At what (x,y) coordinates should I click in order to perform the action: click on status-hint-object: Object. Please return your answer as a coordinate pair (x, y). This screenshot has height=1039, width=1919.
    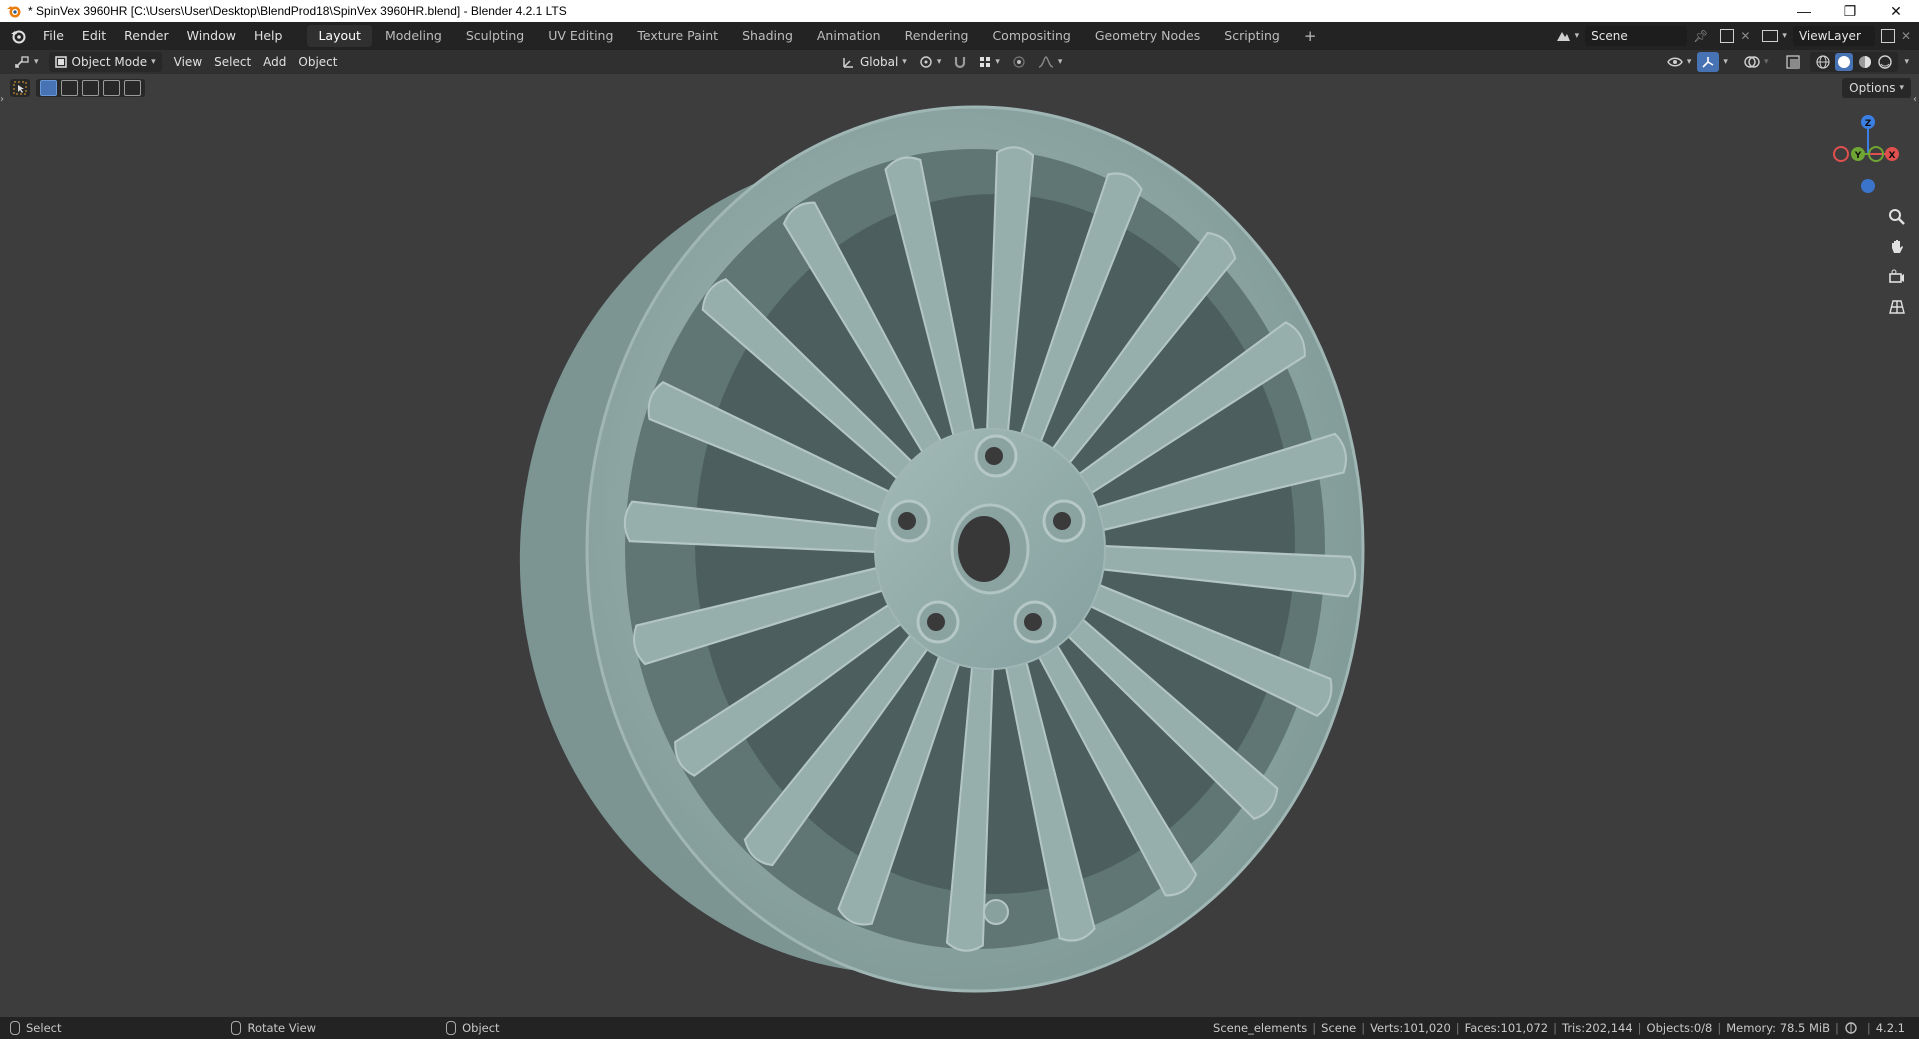
    Looking at the image, I should click on (473, 1028).